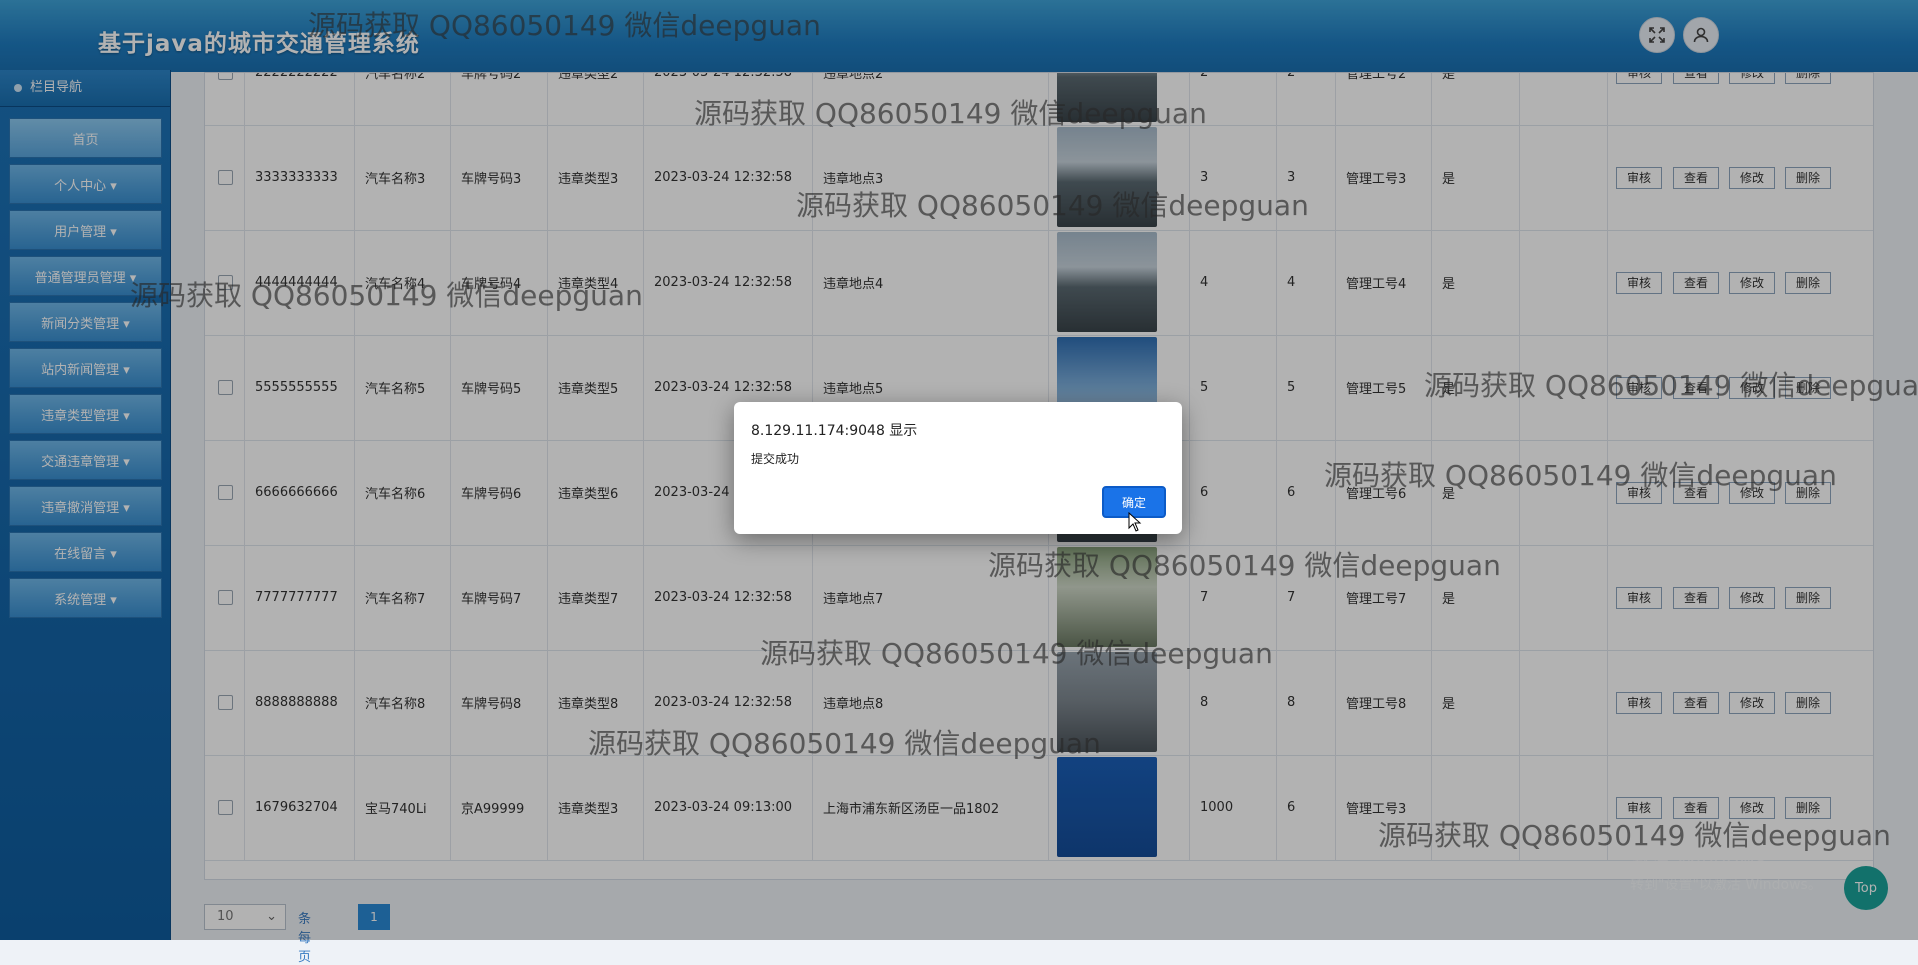 This screenshot has height=965, width=1918. Describe the element at coordinates (834, 431) in the screenshot. I see `dialog-origin: 8.129.11.174:9048 显示` at that location.